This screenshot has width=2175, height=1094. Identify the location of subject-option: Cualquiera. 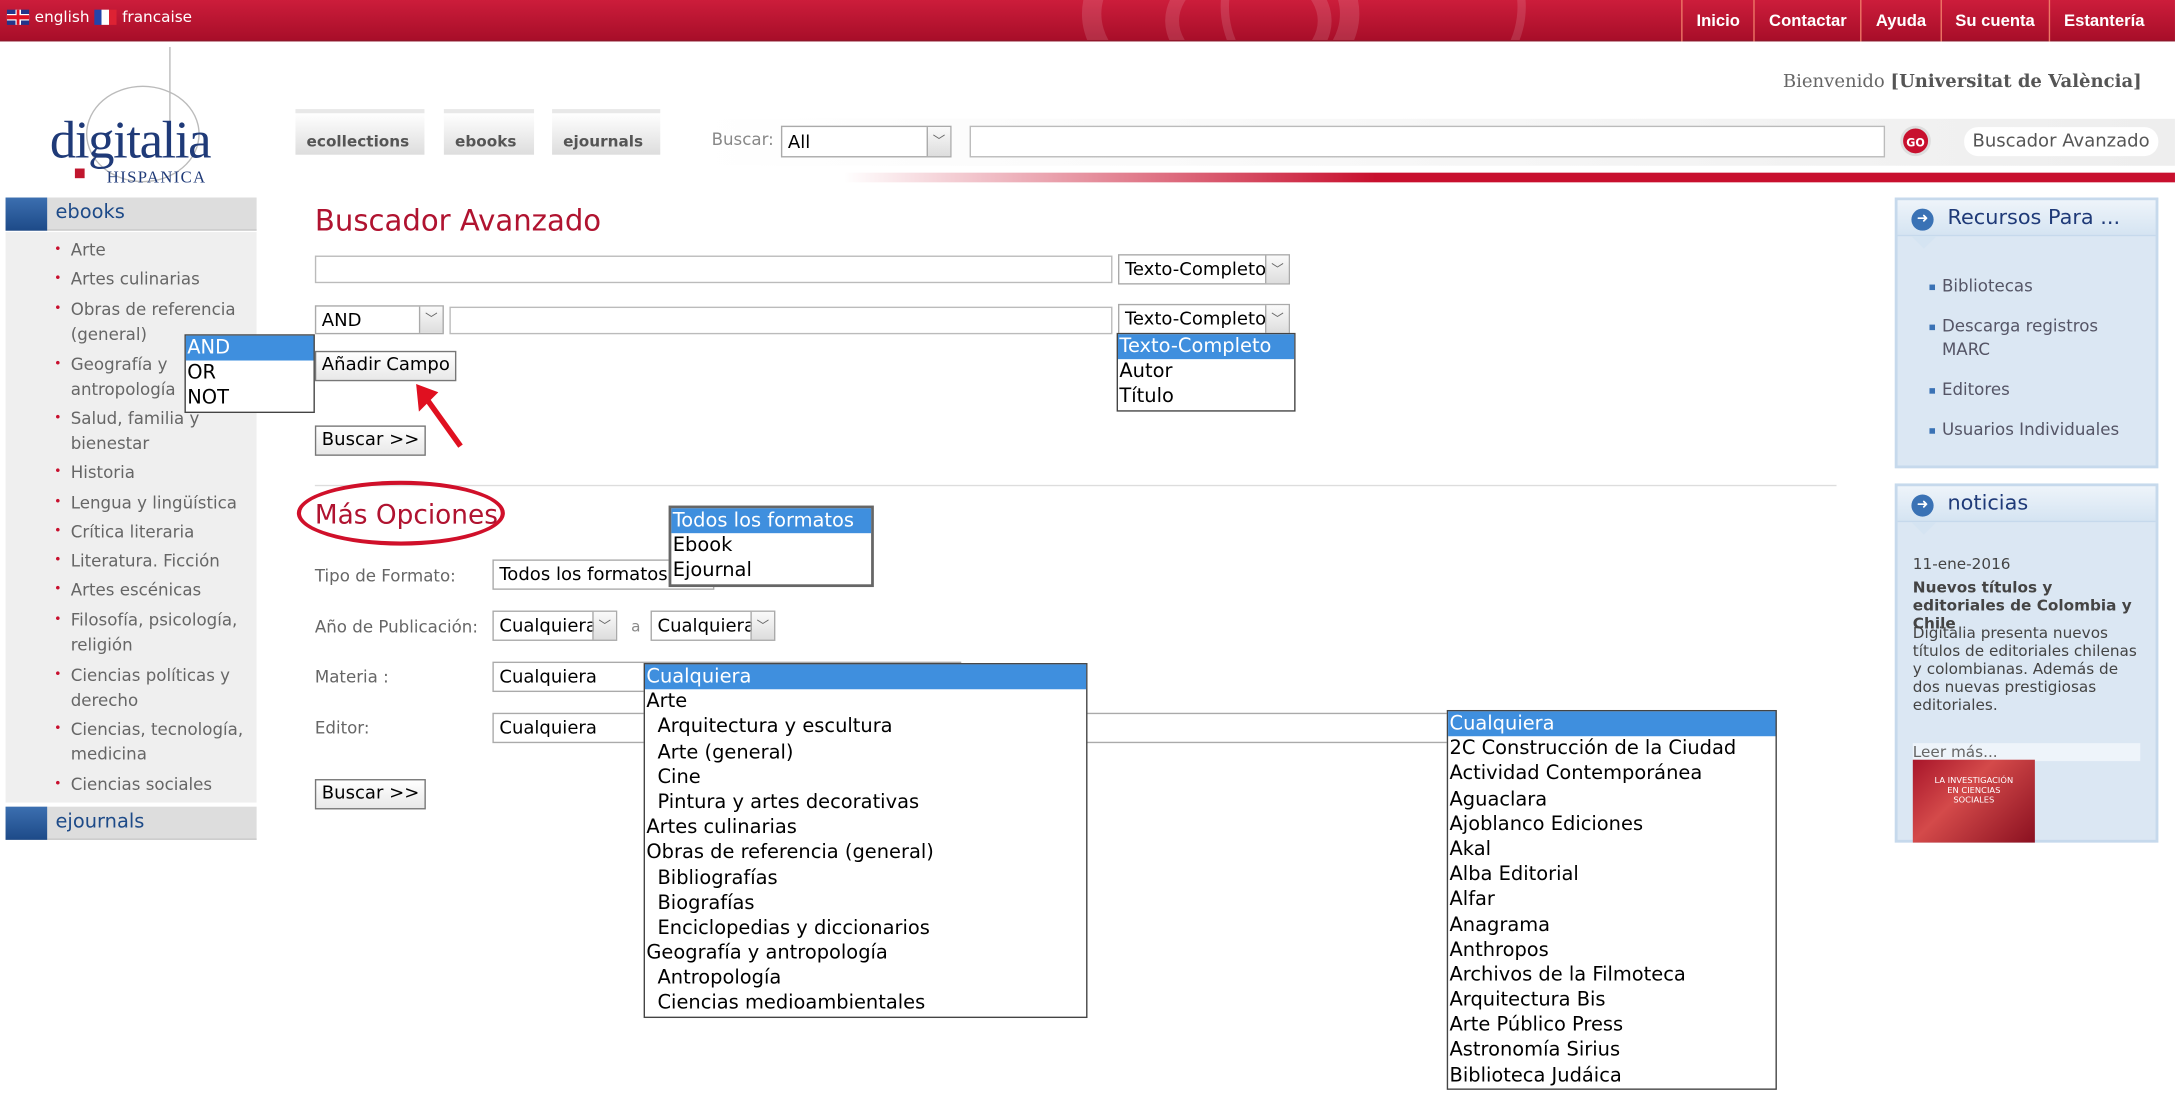
(866, 677).